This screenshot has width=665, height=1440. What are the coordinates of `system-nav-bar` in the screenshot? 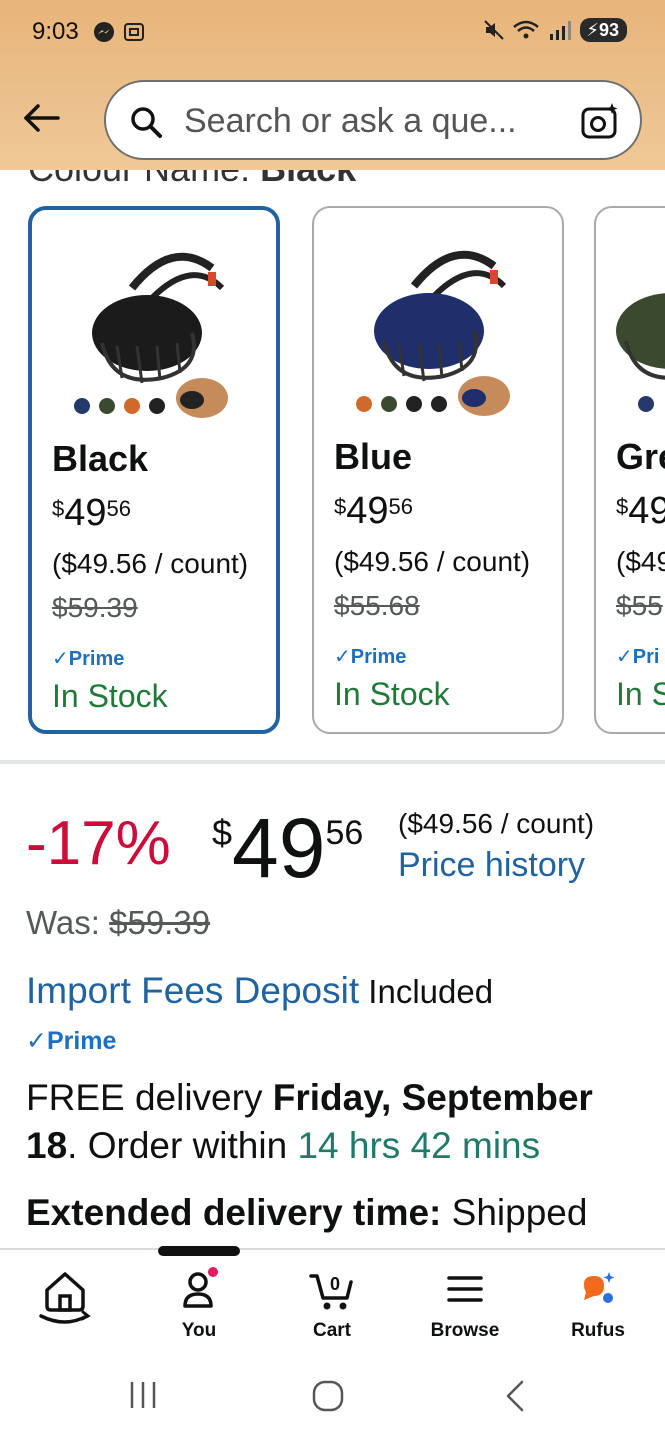 It's located at (332, 1394).